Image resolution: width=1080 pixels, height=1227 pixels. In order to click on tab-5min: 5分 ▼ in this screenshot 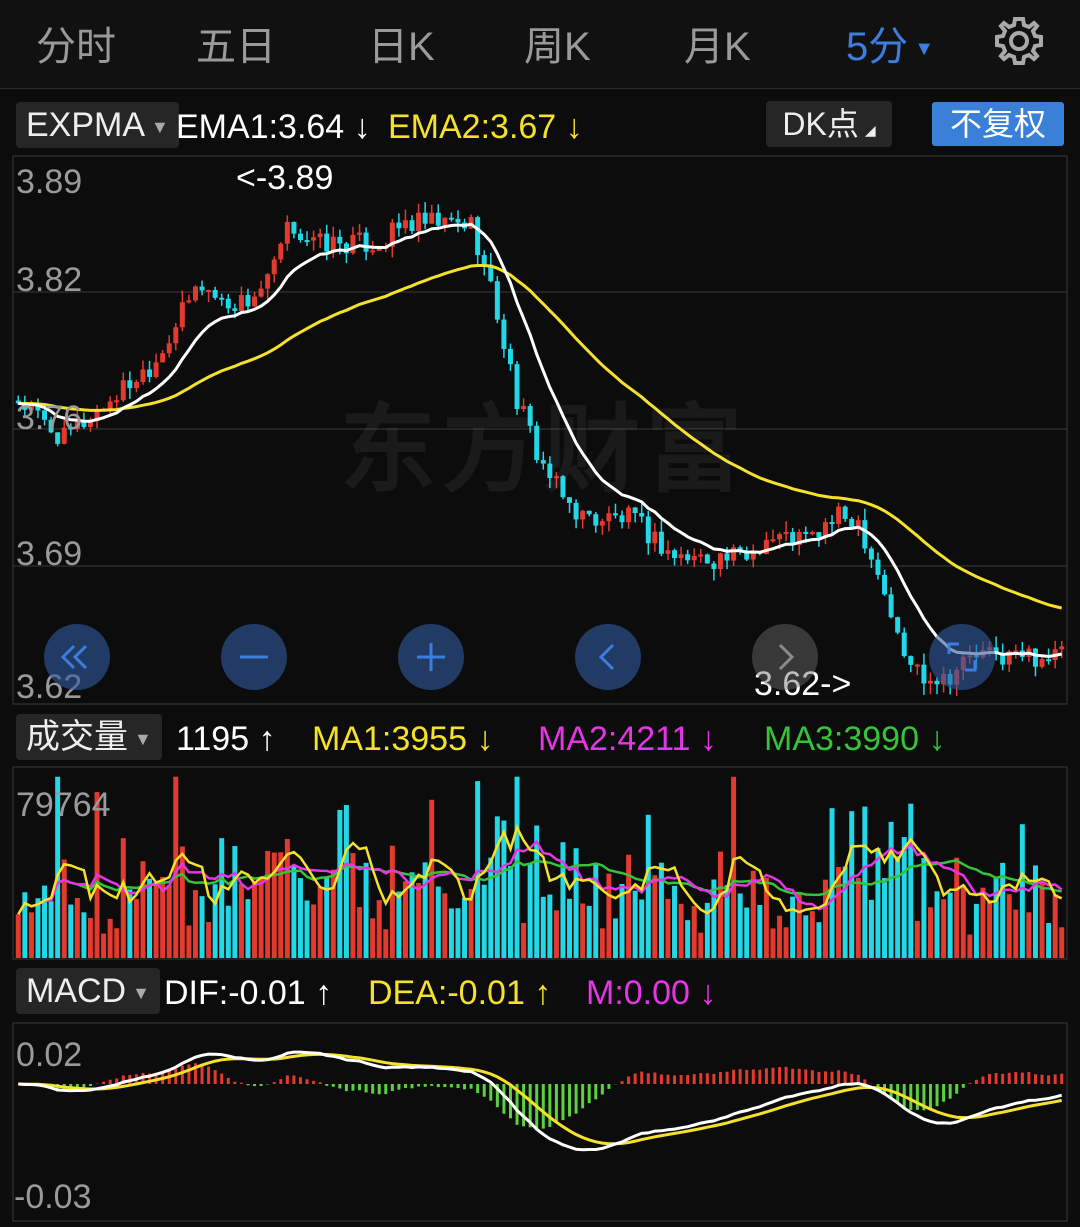, I will do `click(890, 43)`.